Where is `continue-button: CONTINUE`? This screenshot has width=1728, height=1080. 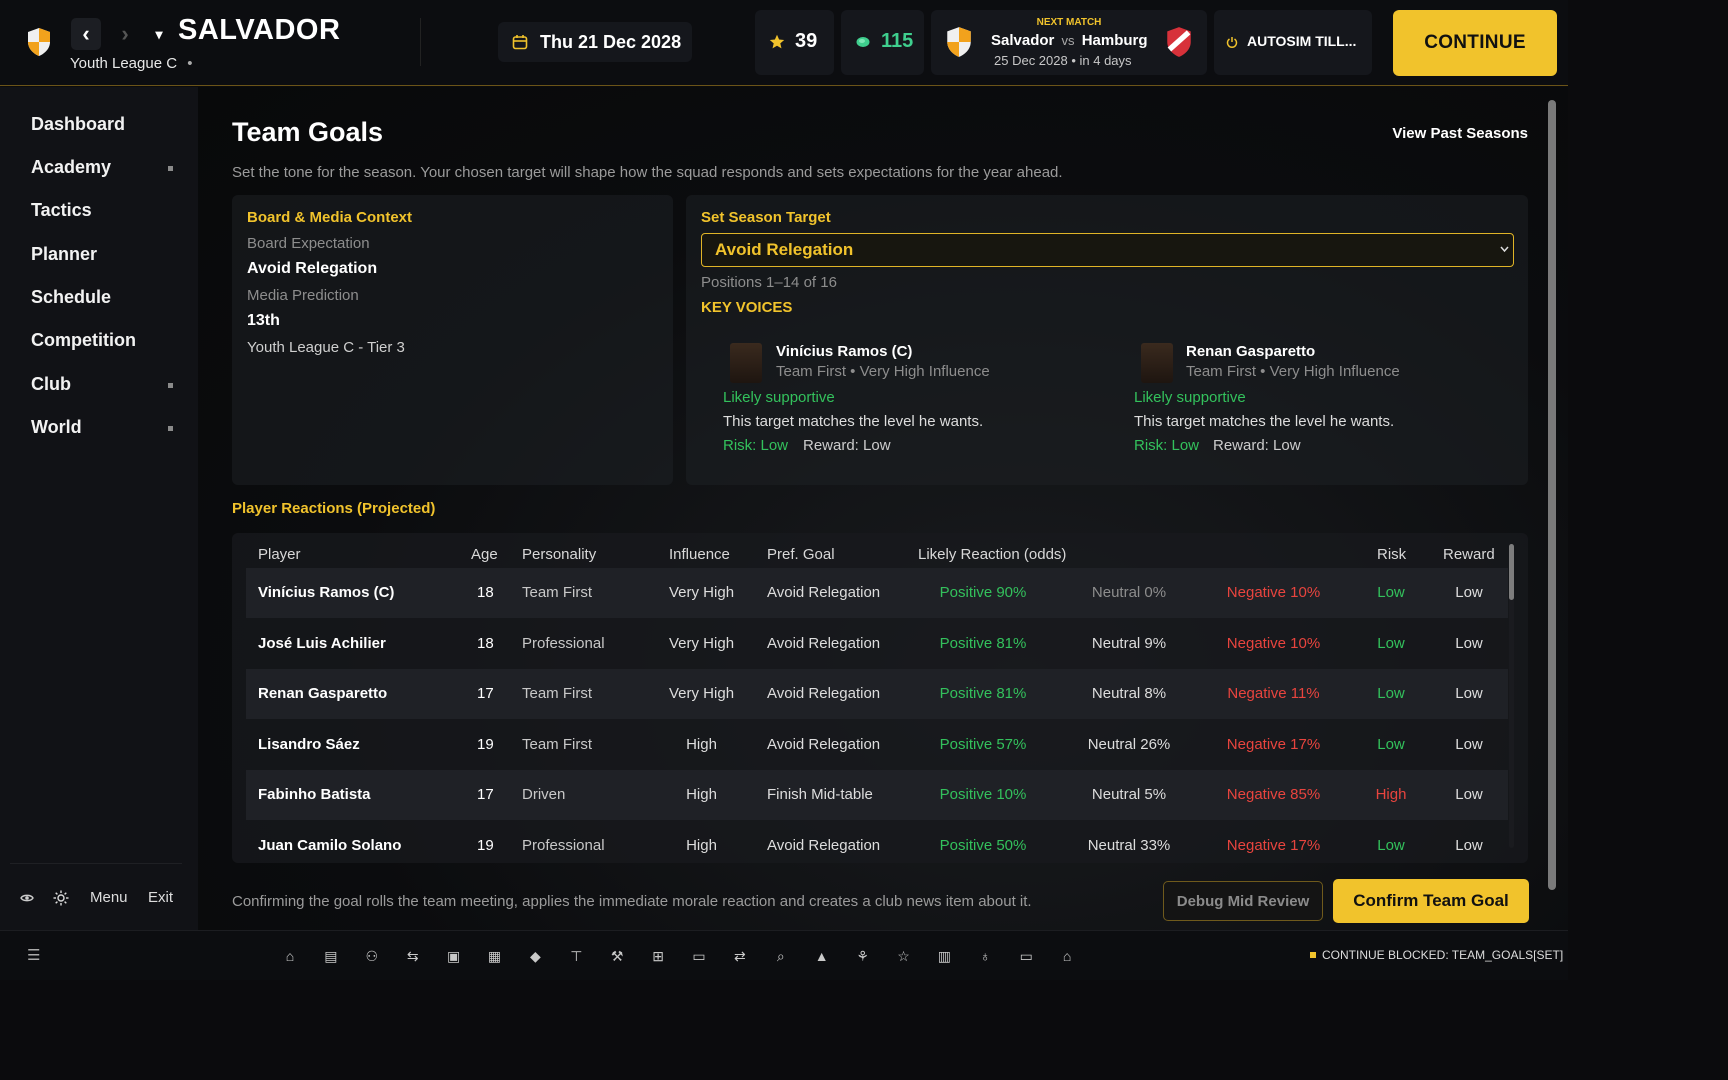
continue-button: CONTINUE is located at coordinates (1475, 43).